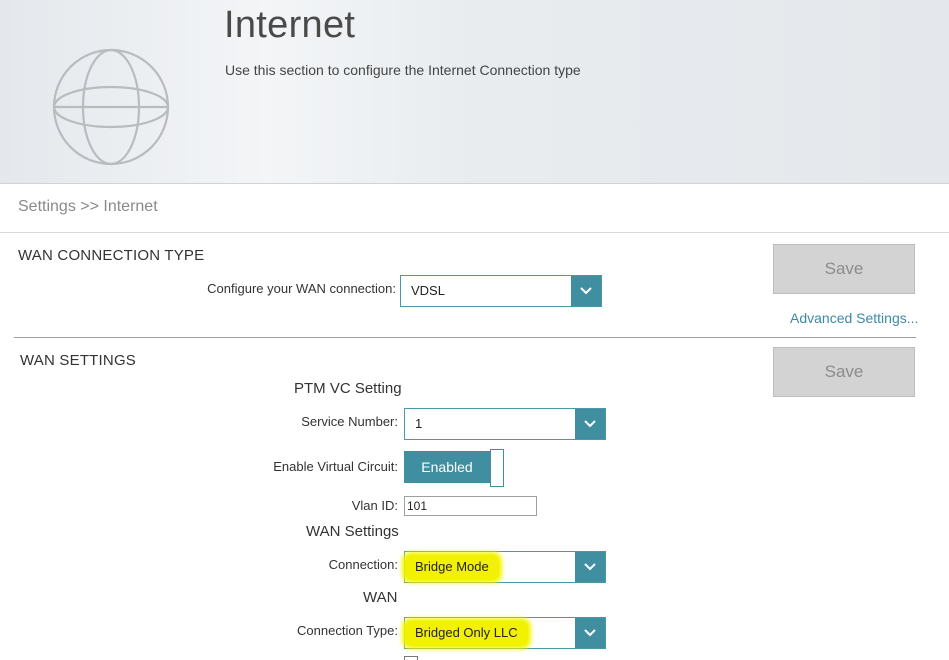 This screenshot has width=949, height=660. Describe the element at coordinates (411, 658) in the screenshot. I see `checkbox` at that location.